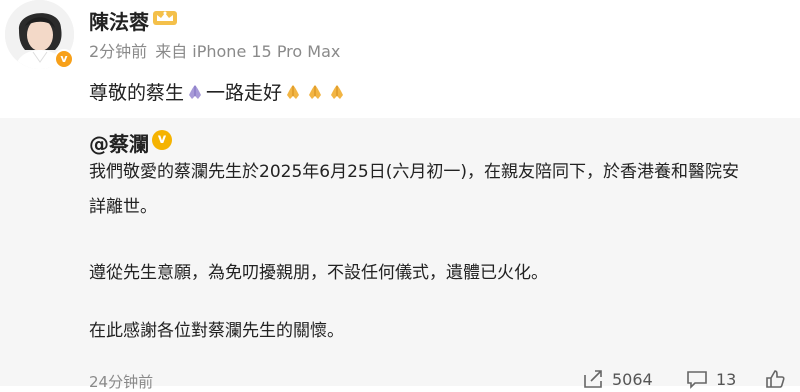 The image size is (800, 392). I want to click on crown-icon, so click(165, 18).